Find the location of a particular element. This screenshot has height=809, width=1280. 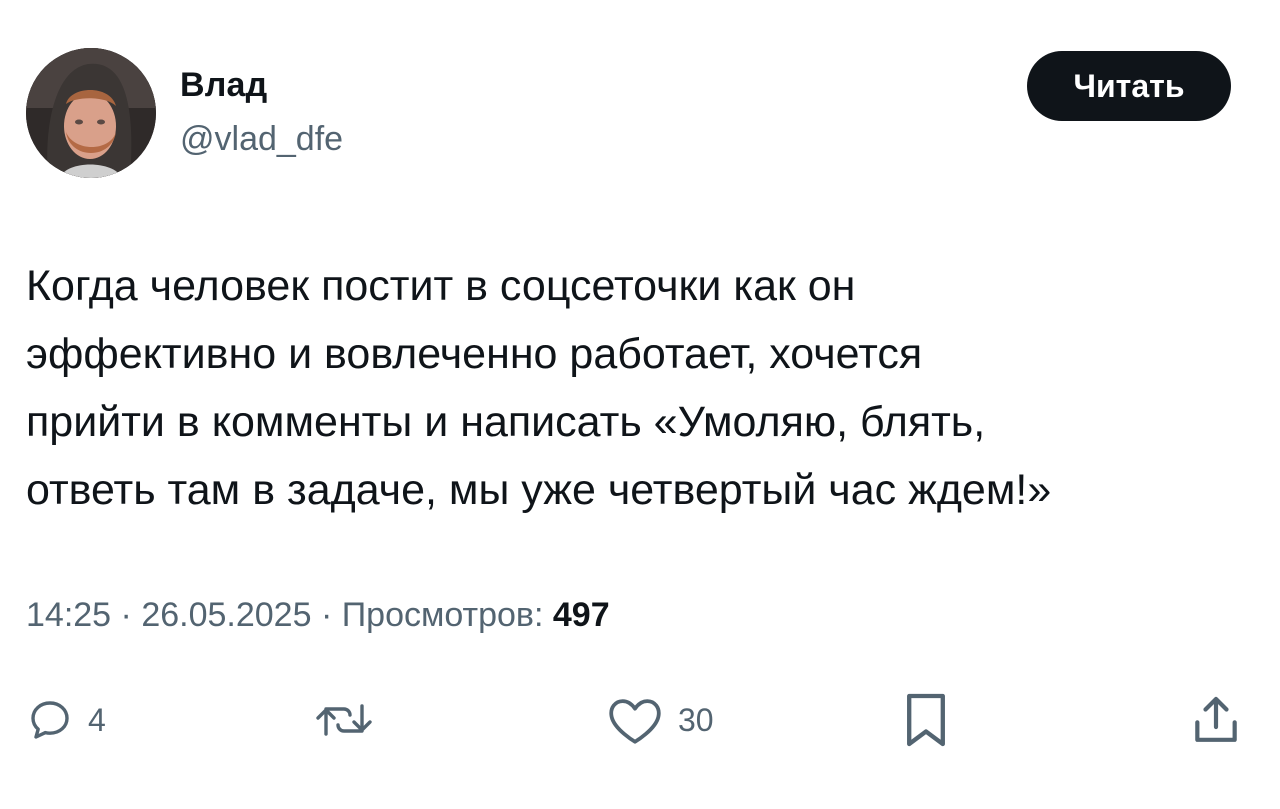

share-icon is located at coordinates (1216, 719).